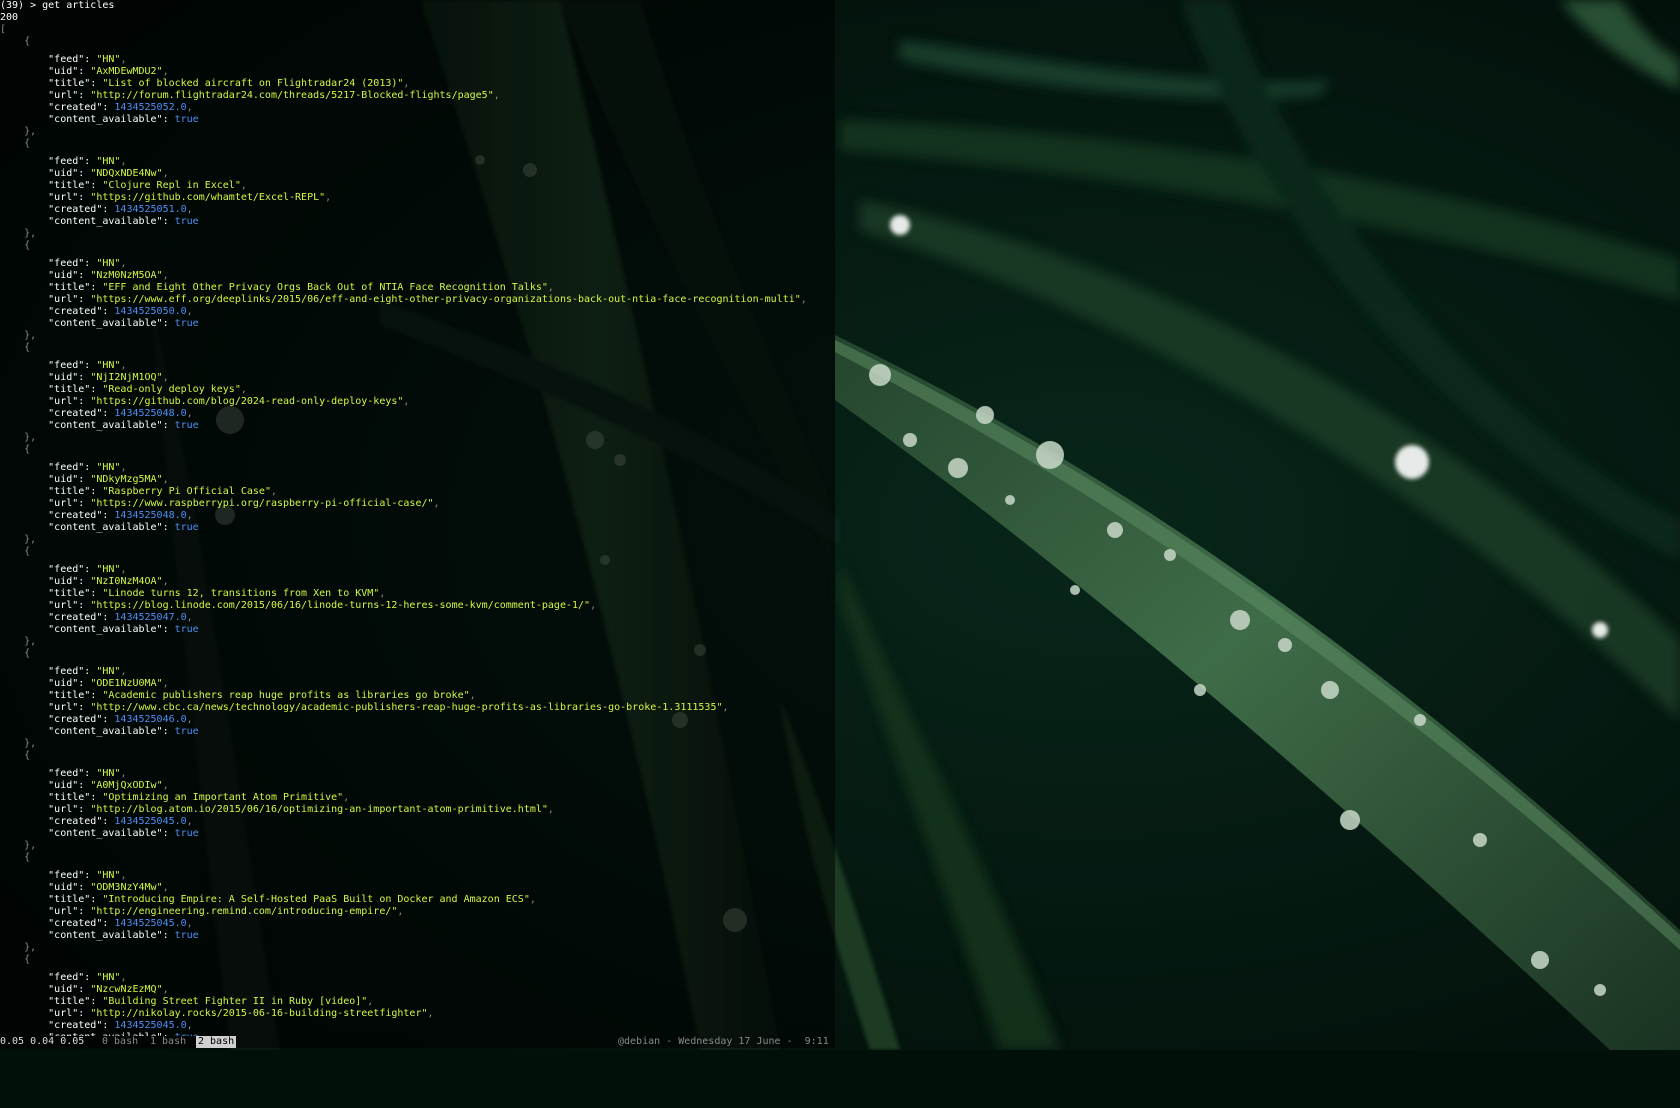  Describe the element at coordinates (126, 887) in the screenshot. I see `json-value-uid: ODM3NzY4Mw` at that location.